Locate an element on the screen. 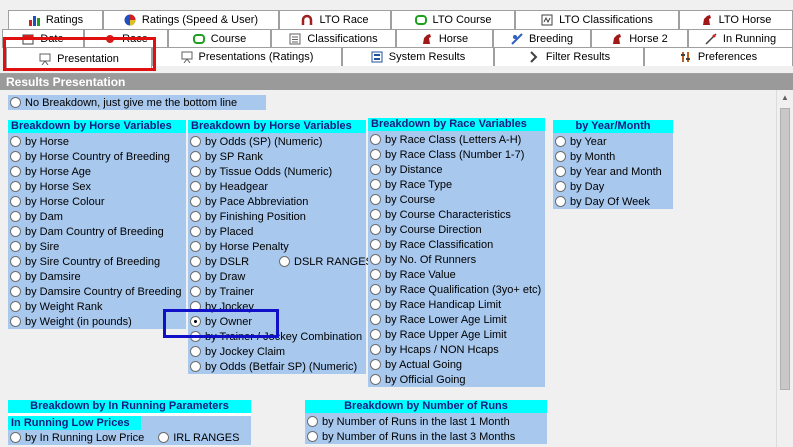  radio-by-year-and-month: by Year and Month is located at coordinates (613, 171).